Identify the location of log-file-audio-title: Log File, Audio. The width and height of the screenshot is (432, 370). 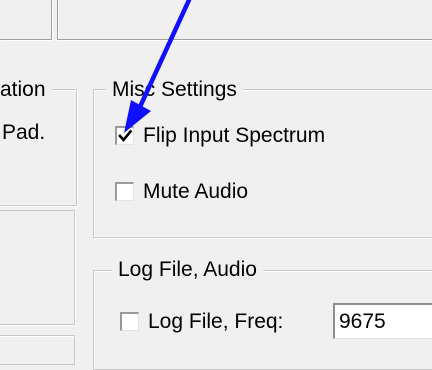
(187, 270).